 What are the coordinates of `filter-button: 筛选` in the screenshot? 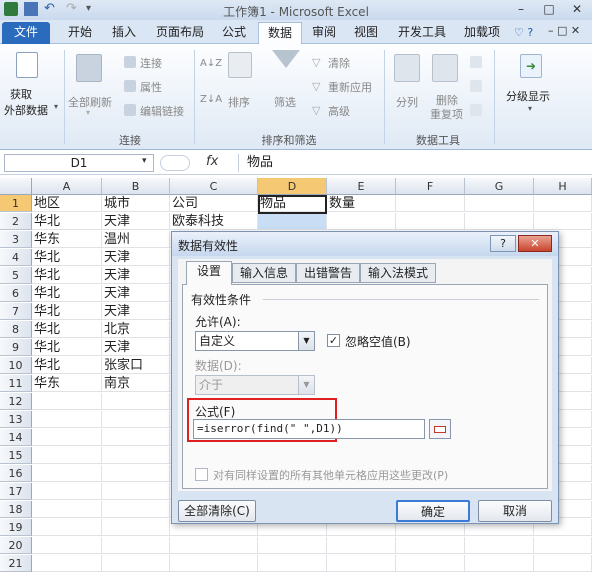 It's located at (285, 102).